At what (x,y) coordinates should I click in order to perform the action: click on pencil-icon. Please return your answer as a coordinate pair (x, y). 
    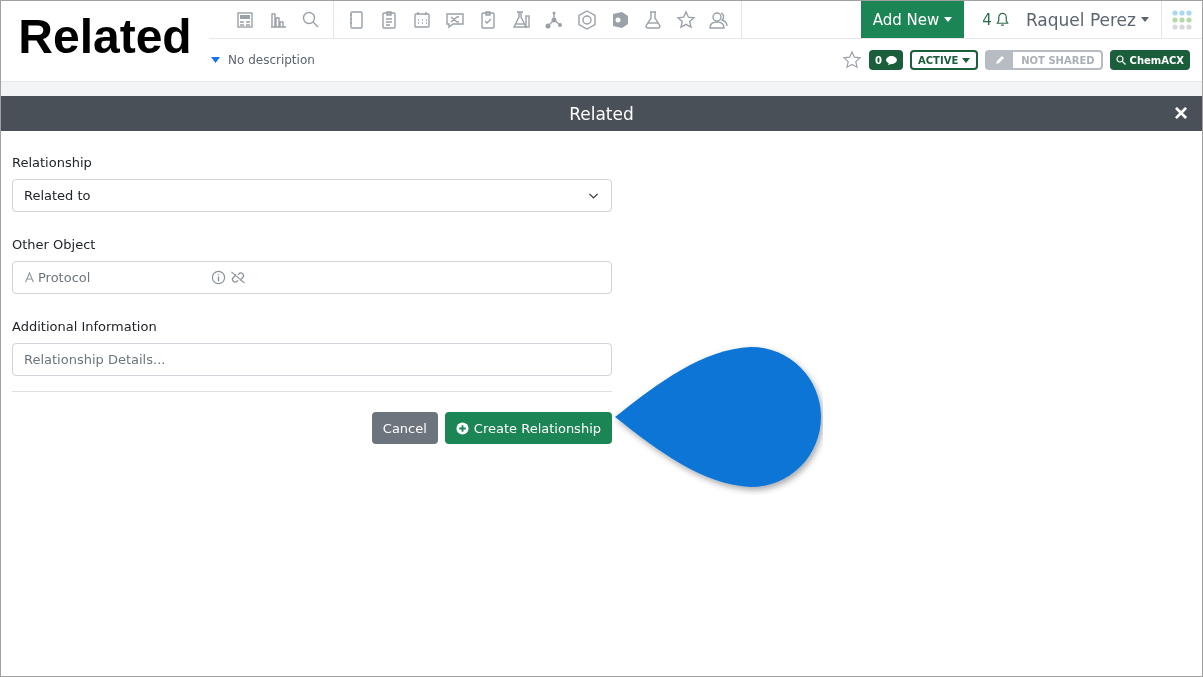
    Looking at the image, I should click on (1000, 60).